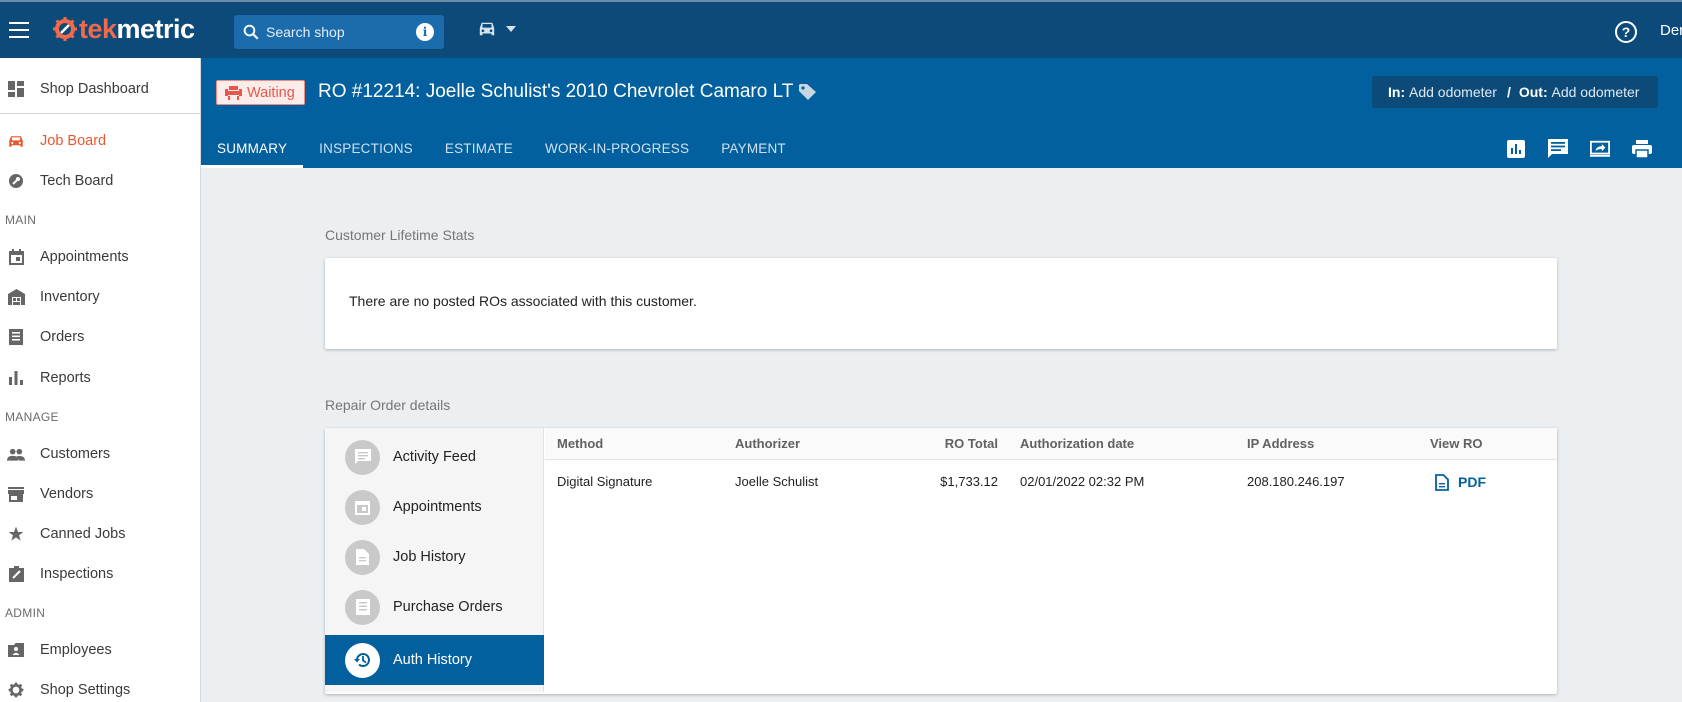 The image size is (1682, 702). Describe the element at coordinates (808, 92) in the screenshot. I see `tag-icon` at that location.